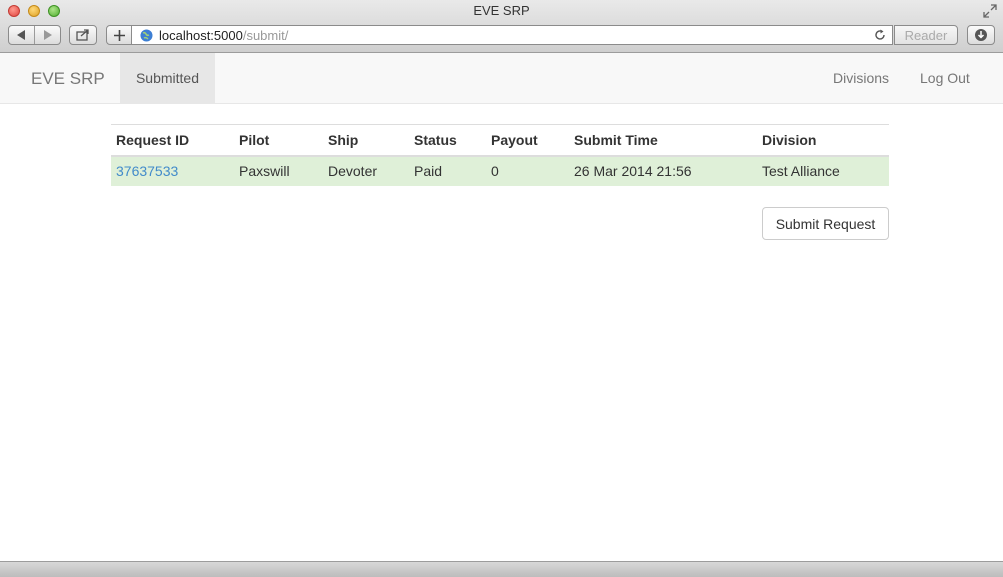 The width and height of the screenshot is (1003, 577). I want to click on share-button, so click(83, 35).